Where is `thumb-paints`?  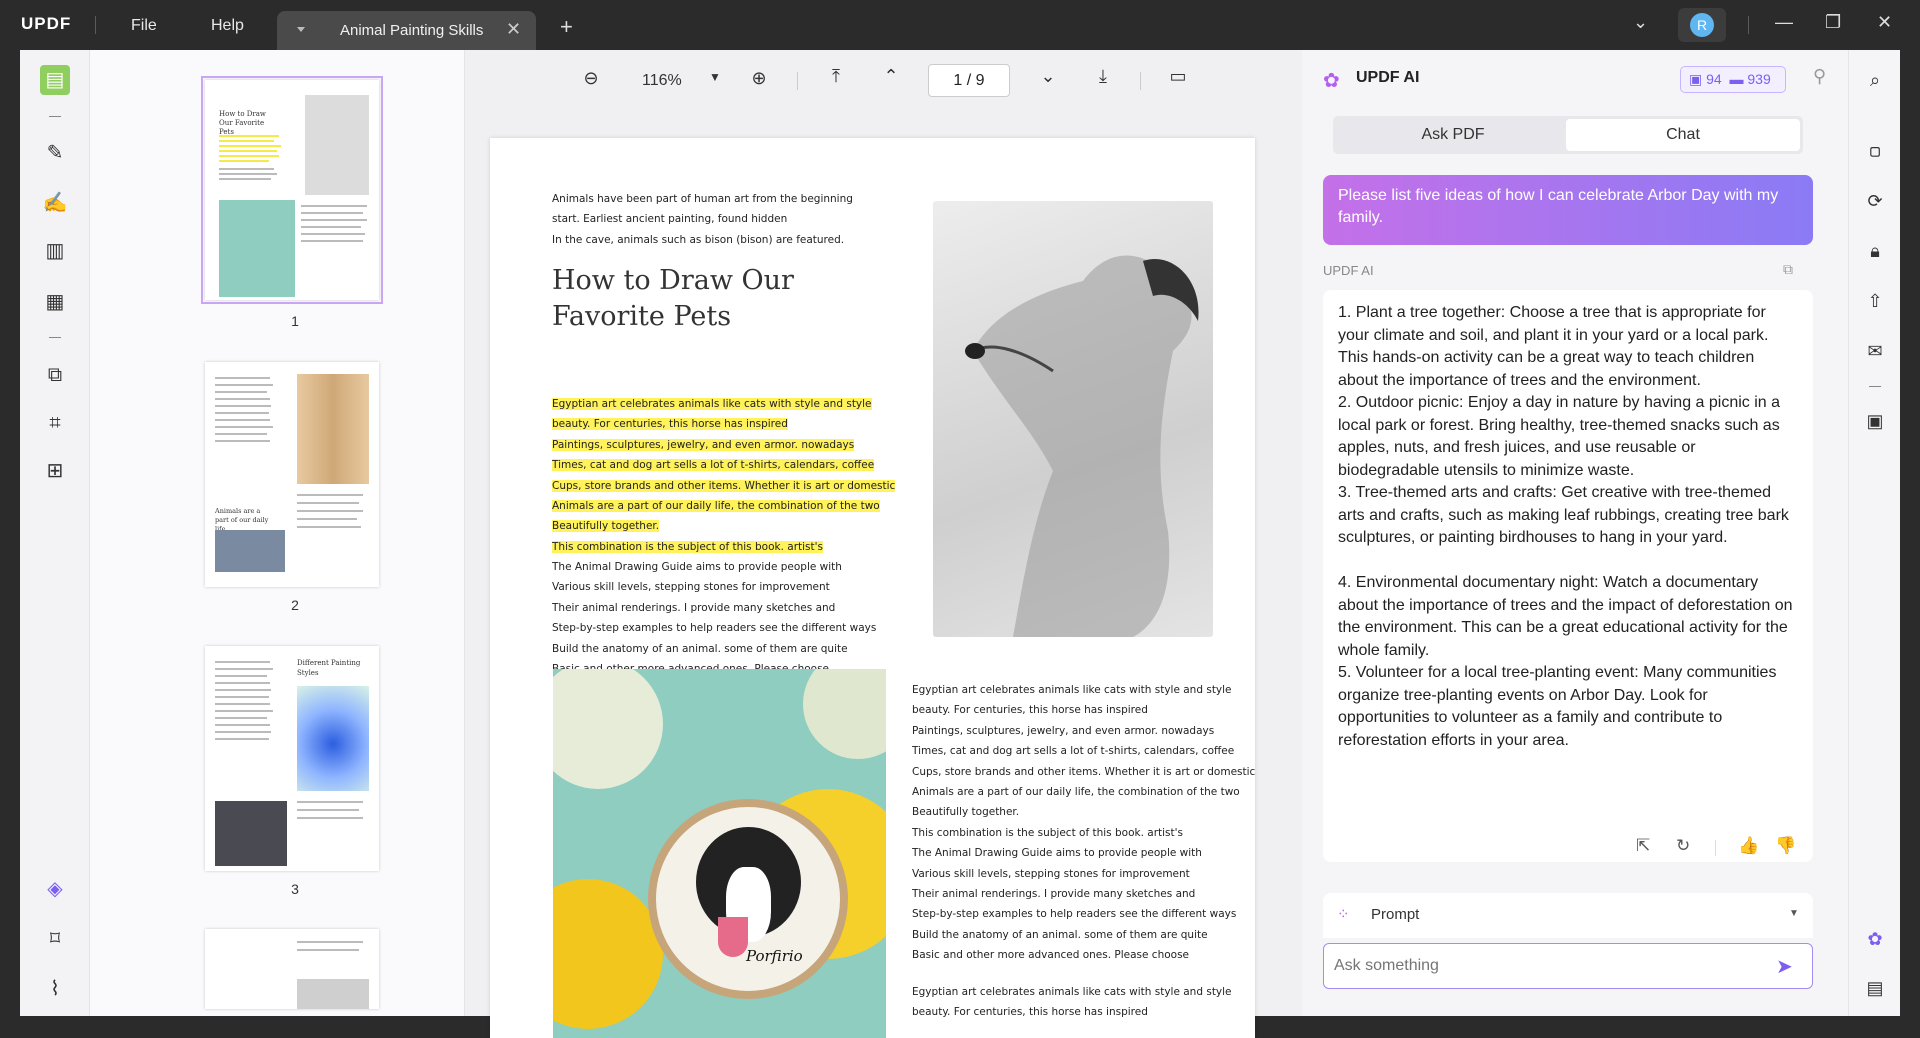 thumb-paints is located at coordinates (251, 833).